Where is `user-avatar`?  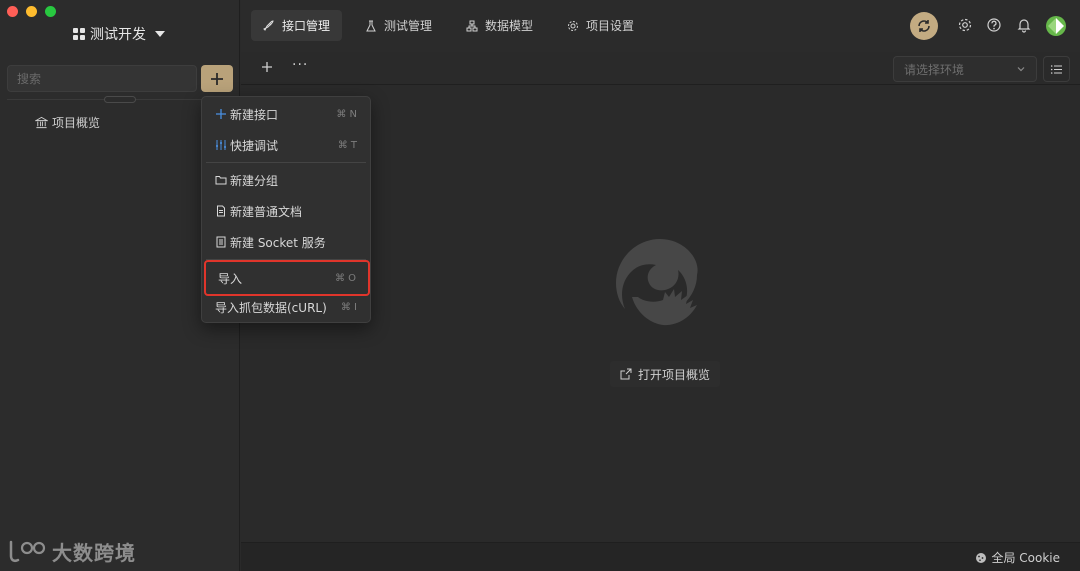
user-avatar is located at coordinates (1056, 26).